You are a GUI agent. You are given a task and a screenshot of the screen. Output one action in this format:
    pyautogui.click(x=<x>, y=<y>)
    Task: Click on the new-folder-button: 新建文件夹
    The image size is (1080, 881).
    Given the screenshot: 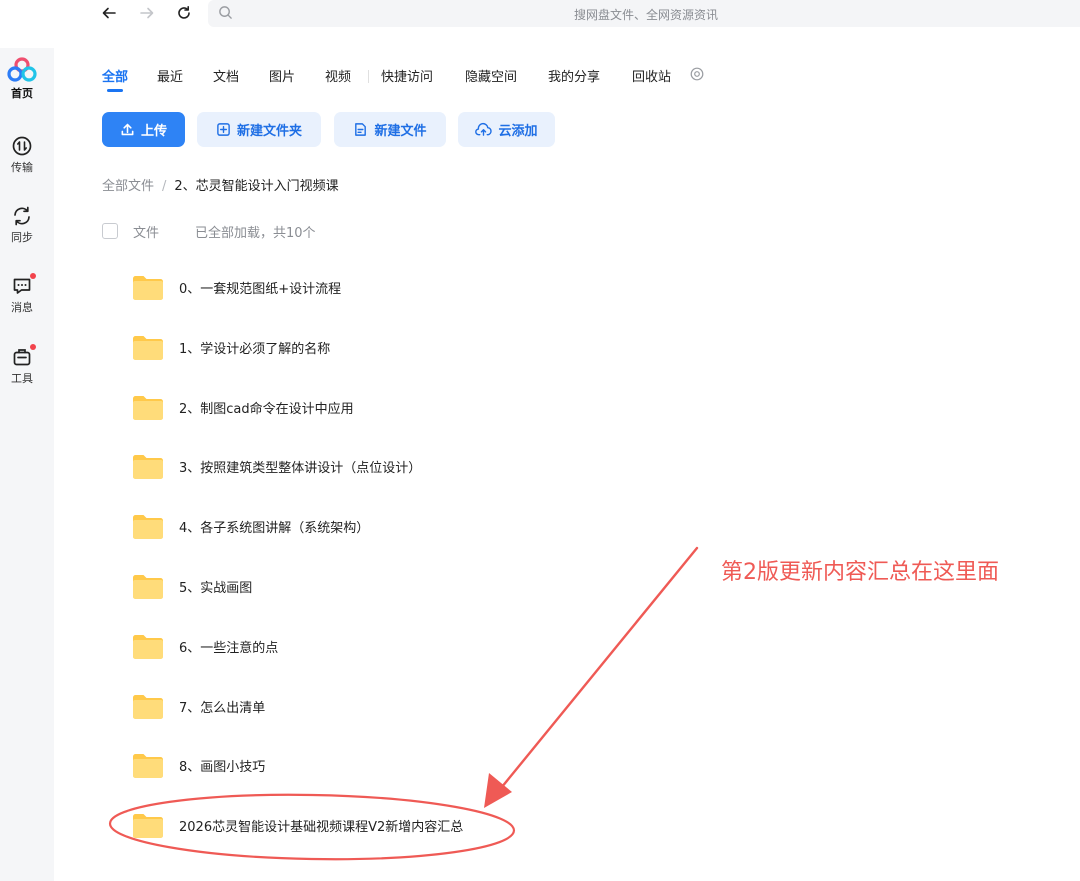 What is the action you would take?
    pyautogui.click(x=259, y=129)
    